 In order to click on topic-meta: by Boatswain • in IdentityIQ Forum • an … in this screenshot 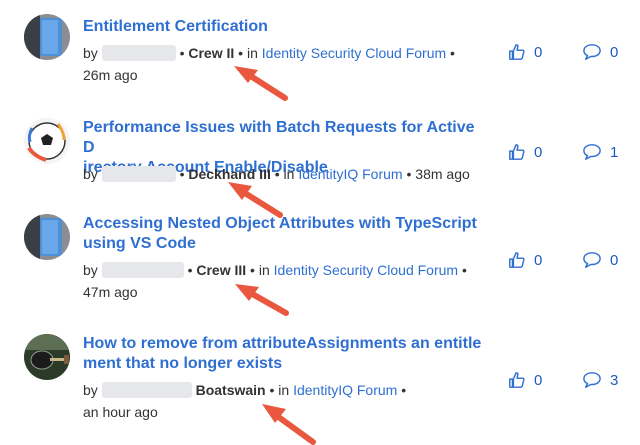, I will do `click(245, 401)`.